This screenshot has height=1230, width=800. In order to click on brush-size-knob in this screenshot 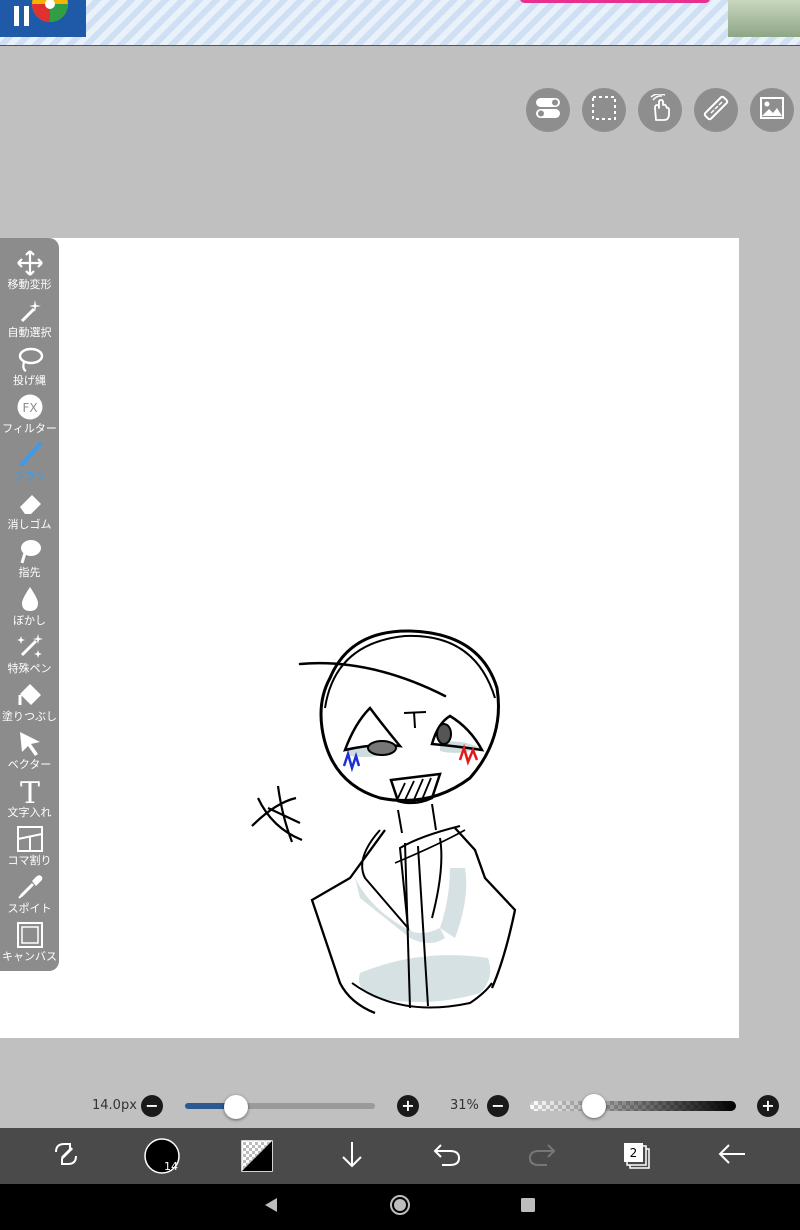, I will do `click(236, 1107)`.